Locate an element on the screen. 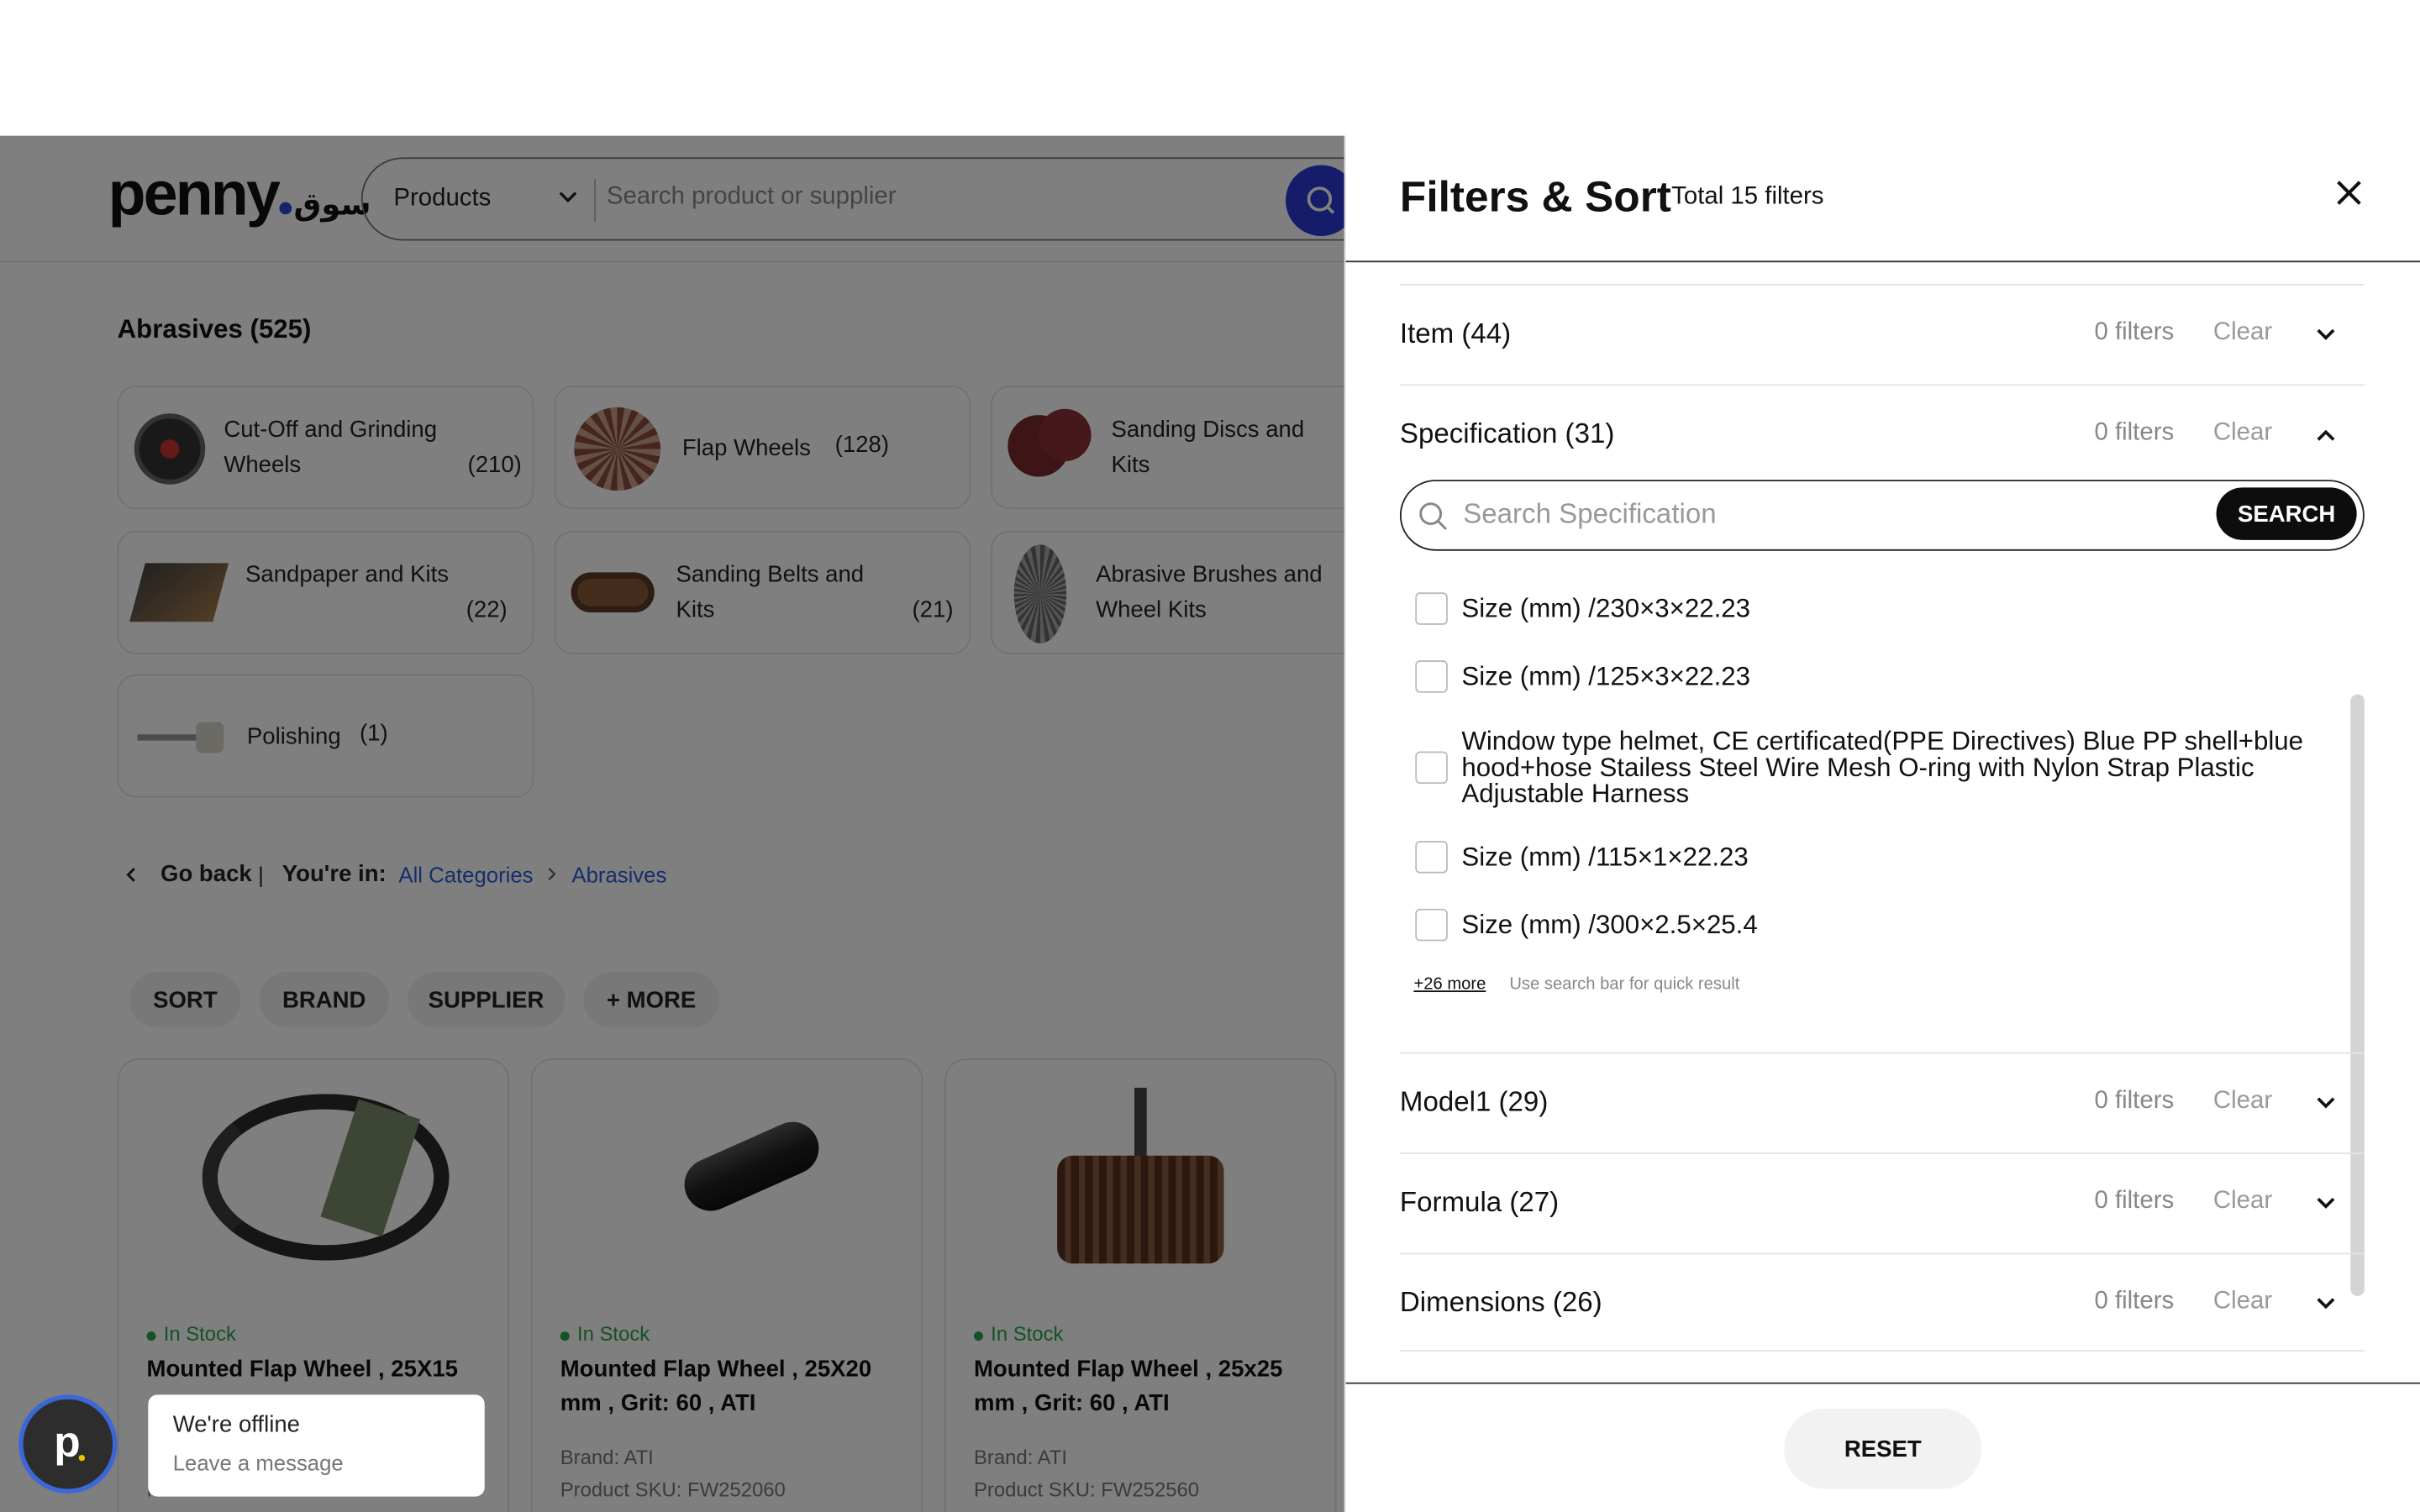 Image resolution: width=2420 pixels, height=1512 pixels. chat-status-bubble: We're offline Leave a message is located at coordinates (316, 1445).